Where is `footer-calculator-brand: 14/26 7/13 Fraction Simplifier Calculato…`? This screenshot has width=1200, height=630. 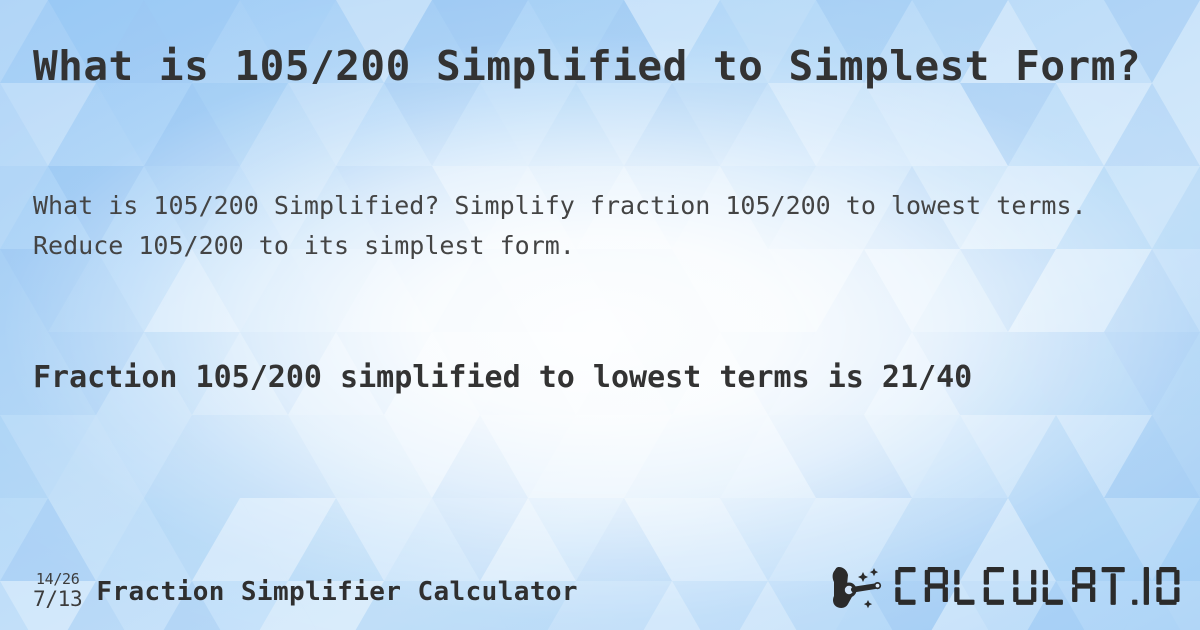
footer-calculator-brand: 14/26 7/13 Fraction Simplifier Calculato… is located at coordinates (305, 591).